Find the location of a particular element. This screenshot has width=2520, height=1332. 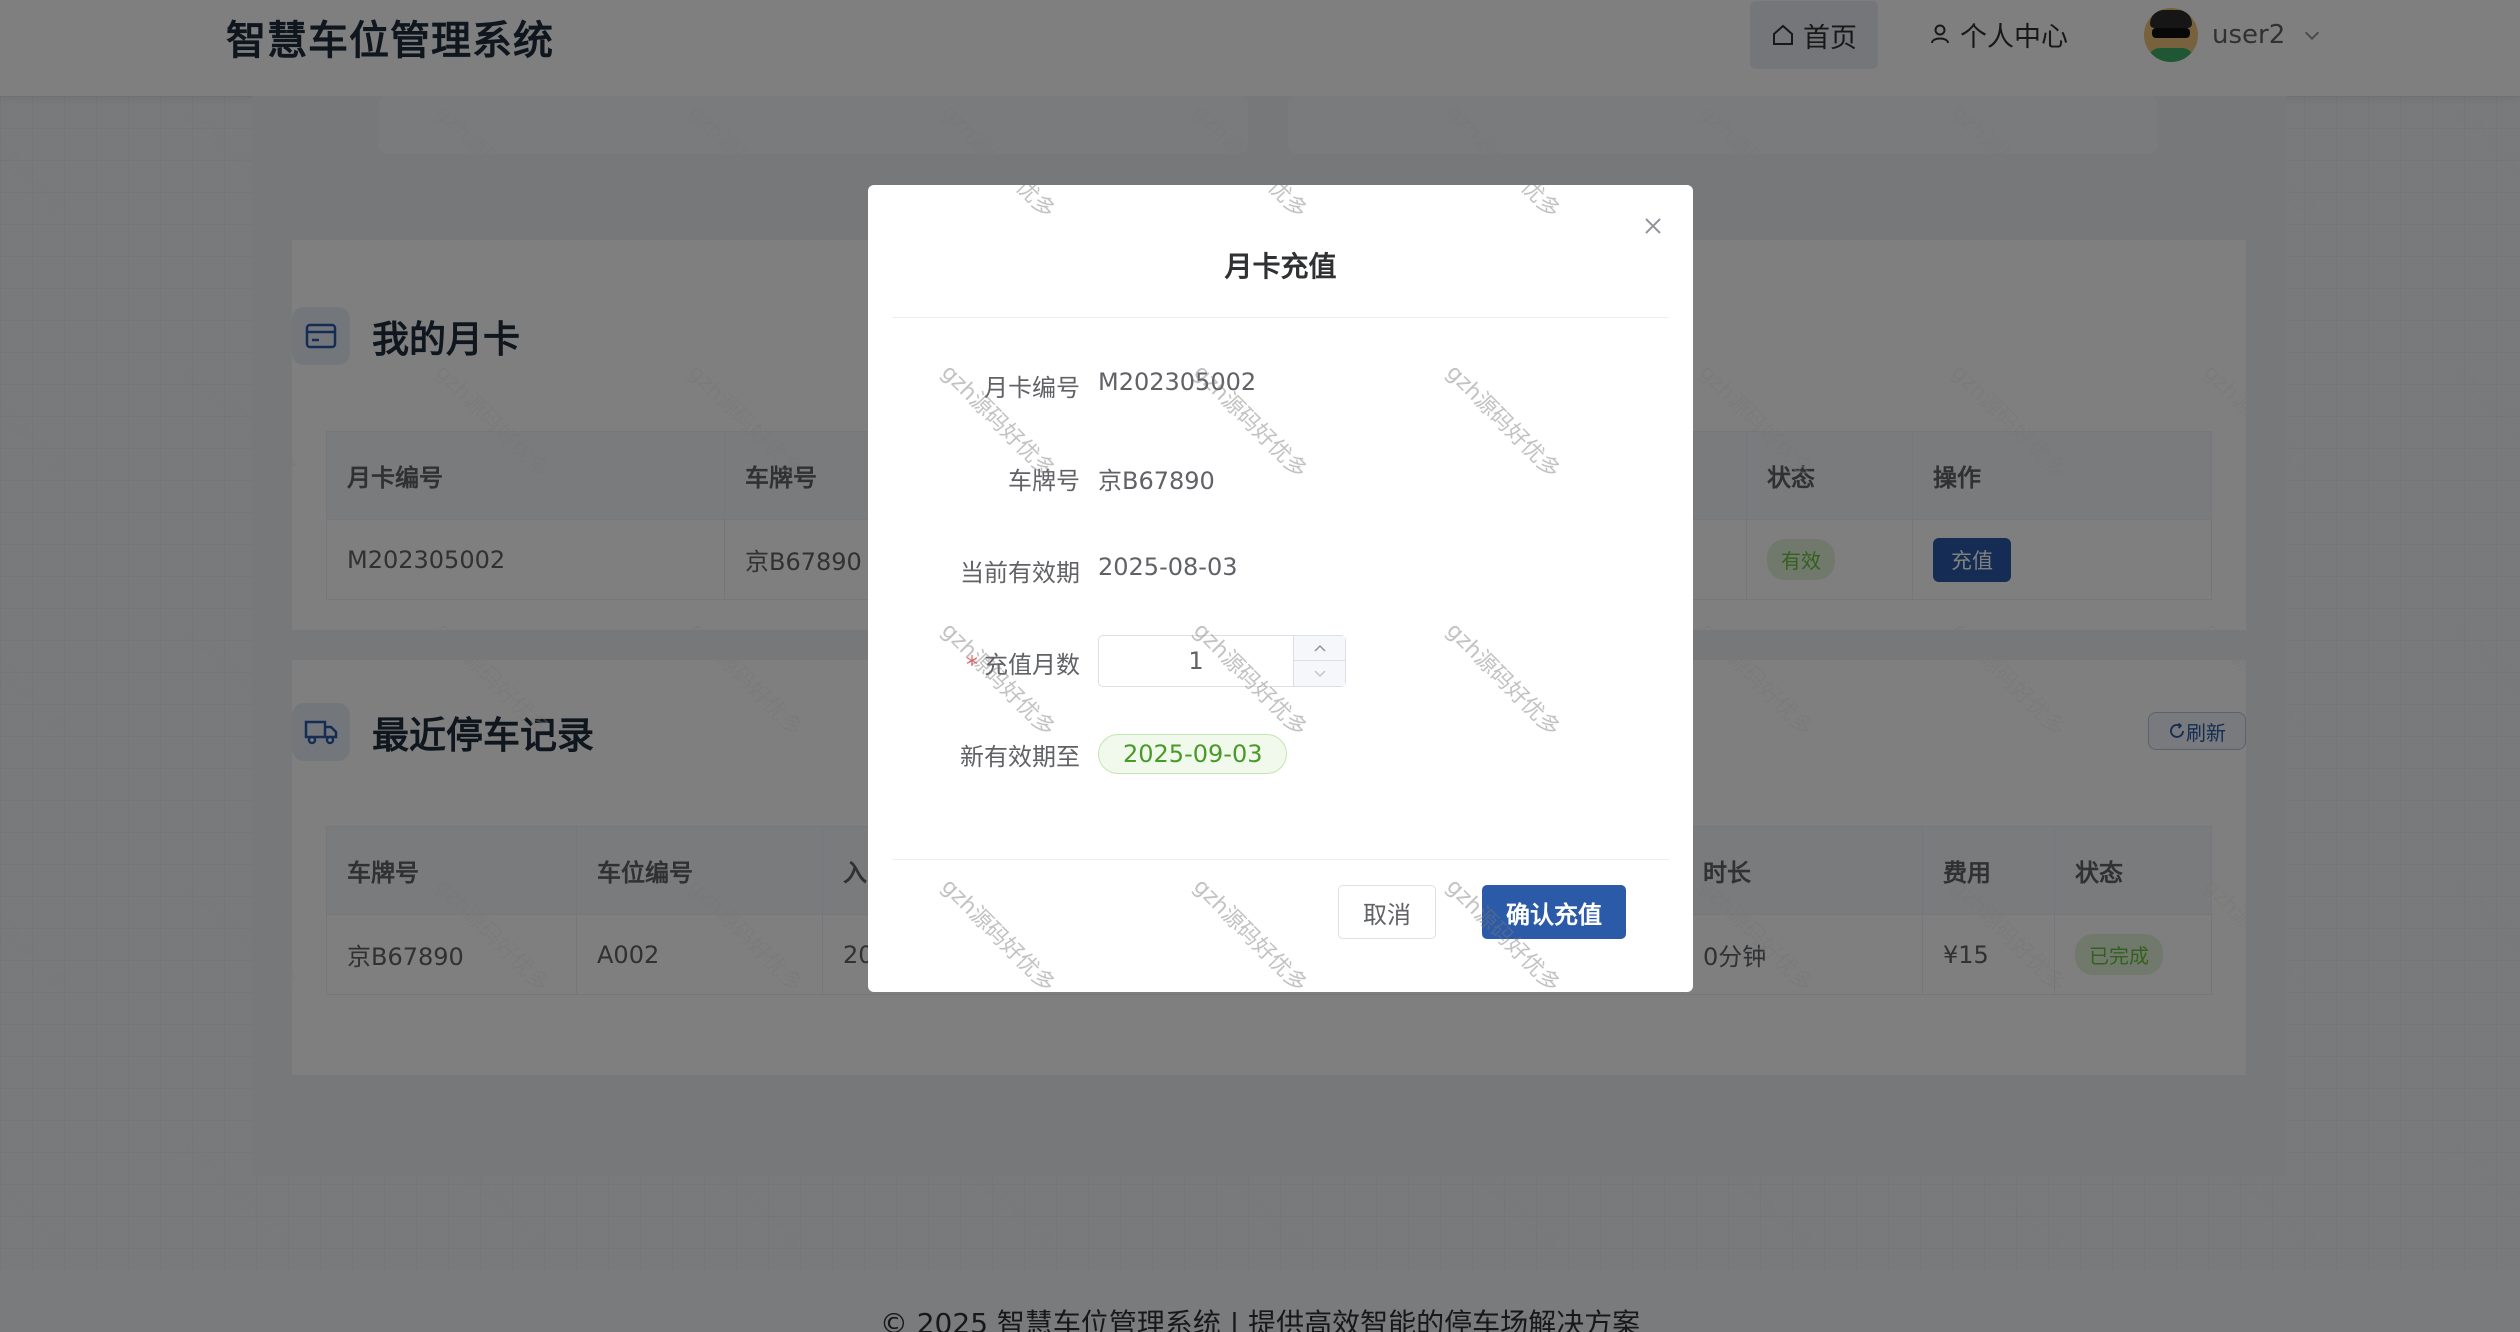

cancel-button: 取消 is located at coordinates (1387, 912).